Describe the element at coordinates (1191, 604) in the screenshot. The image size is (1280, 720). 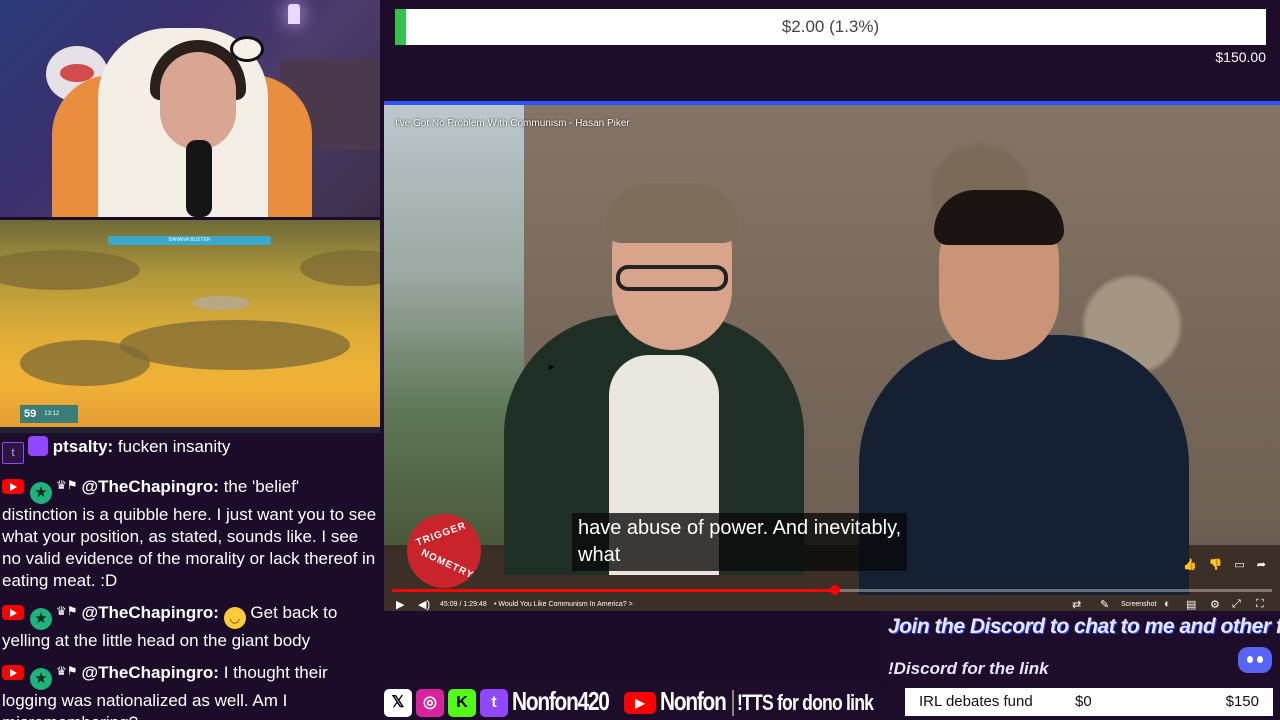
I see `subtitles-icon: ▤` at that location.